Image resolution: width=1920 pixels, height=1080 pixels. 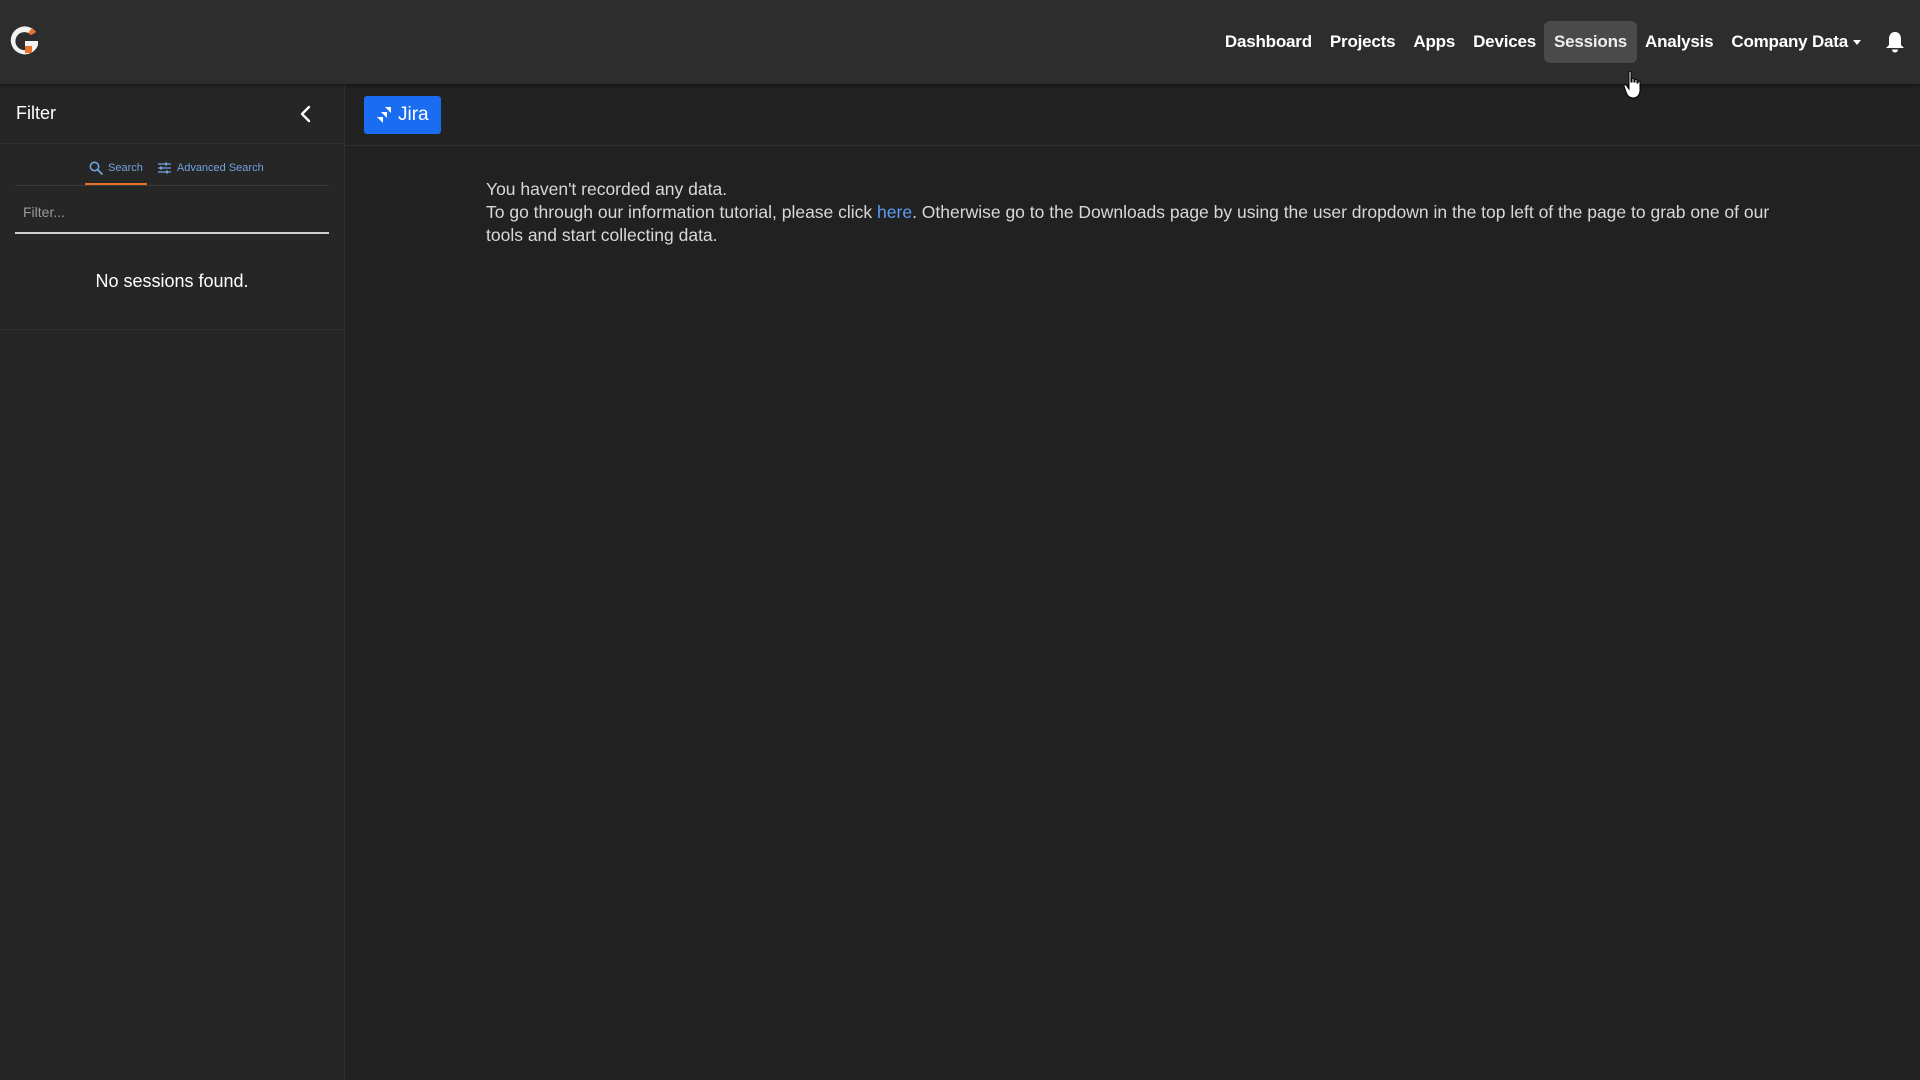 I want to click on jira-button: Jira, so click(x=402, y=114).